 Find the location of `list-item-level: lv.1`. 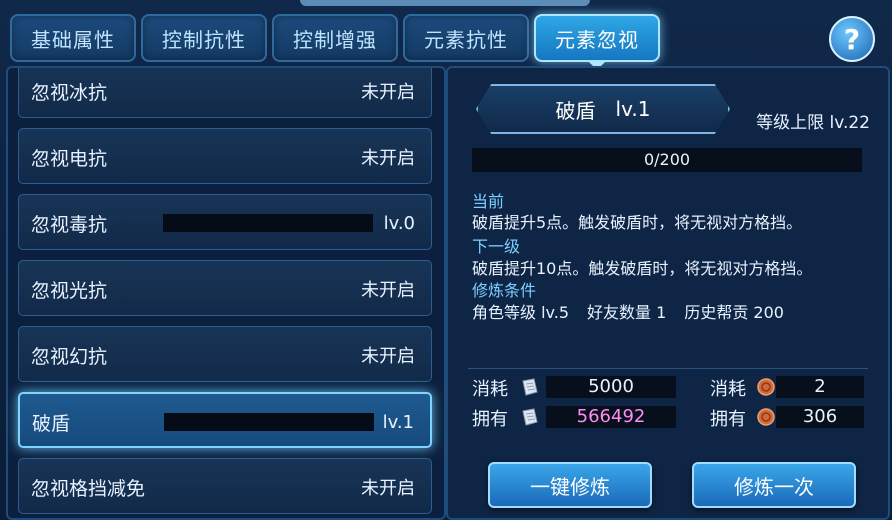

list-item-level: lv.1 is located at coordinates (398, 422).